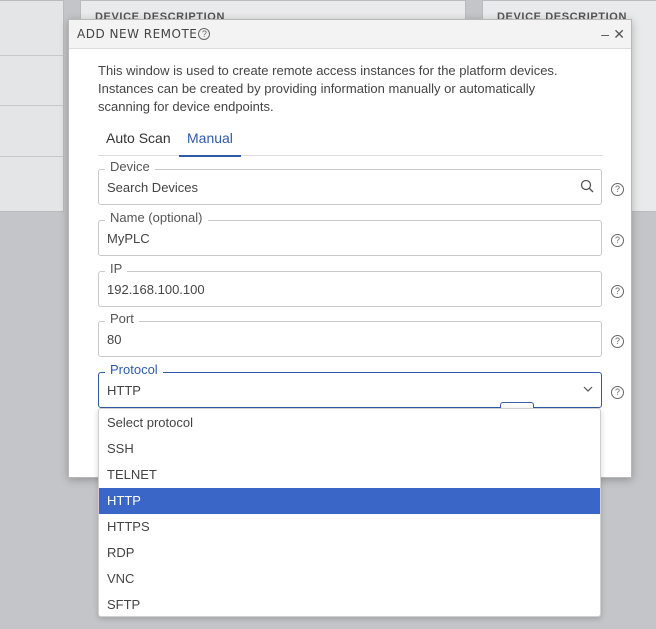 This screenshot has width=656, height=629. Describe the element at coordinates (619, 34) in the screenshot. I see `close-button: ✕` at that location.